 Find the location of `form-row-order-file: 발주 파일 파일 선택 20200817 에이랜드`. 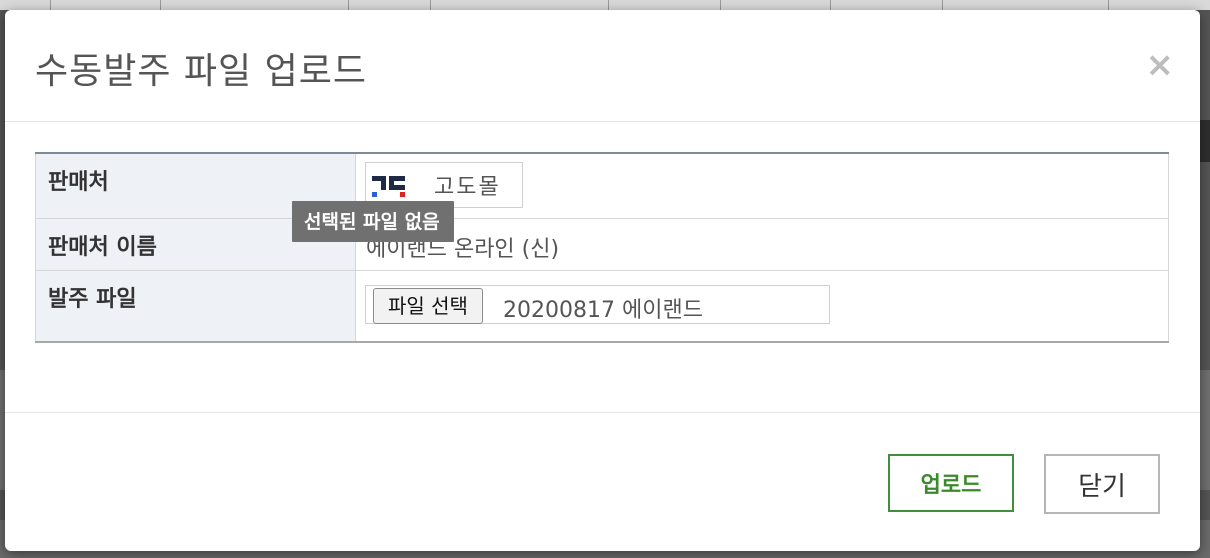

form-row-order-file: 발주 파일 파일 선택 20200817 에이랜드 is located at coordinates (602, 306).